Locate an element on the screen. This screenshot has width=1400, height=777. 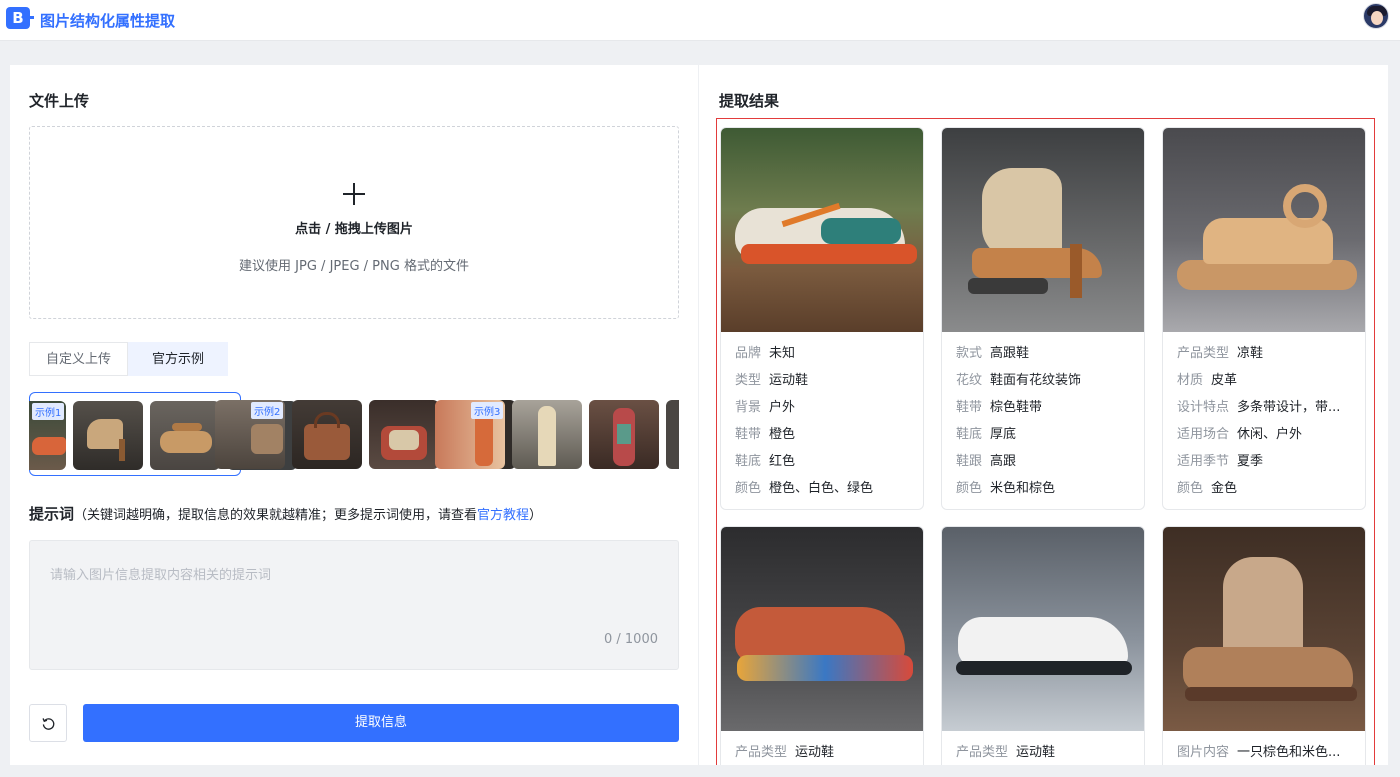
upload-section-title: 文件上传 is located at coordinates (59, 101).